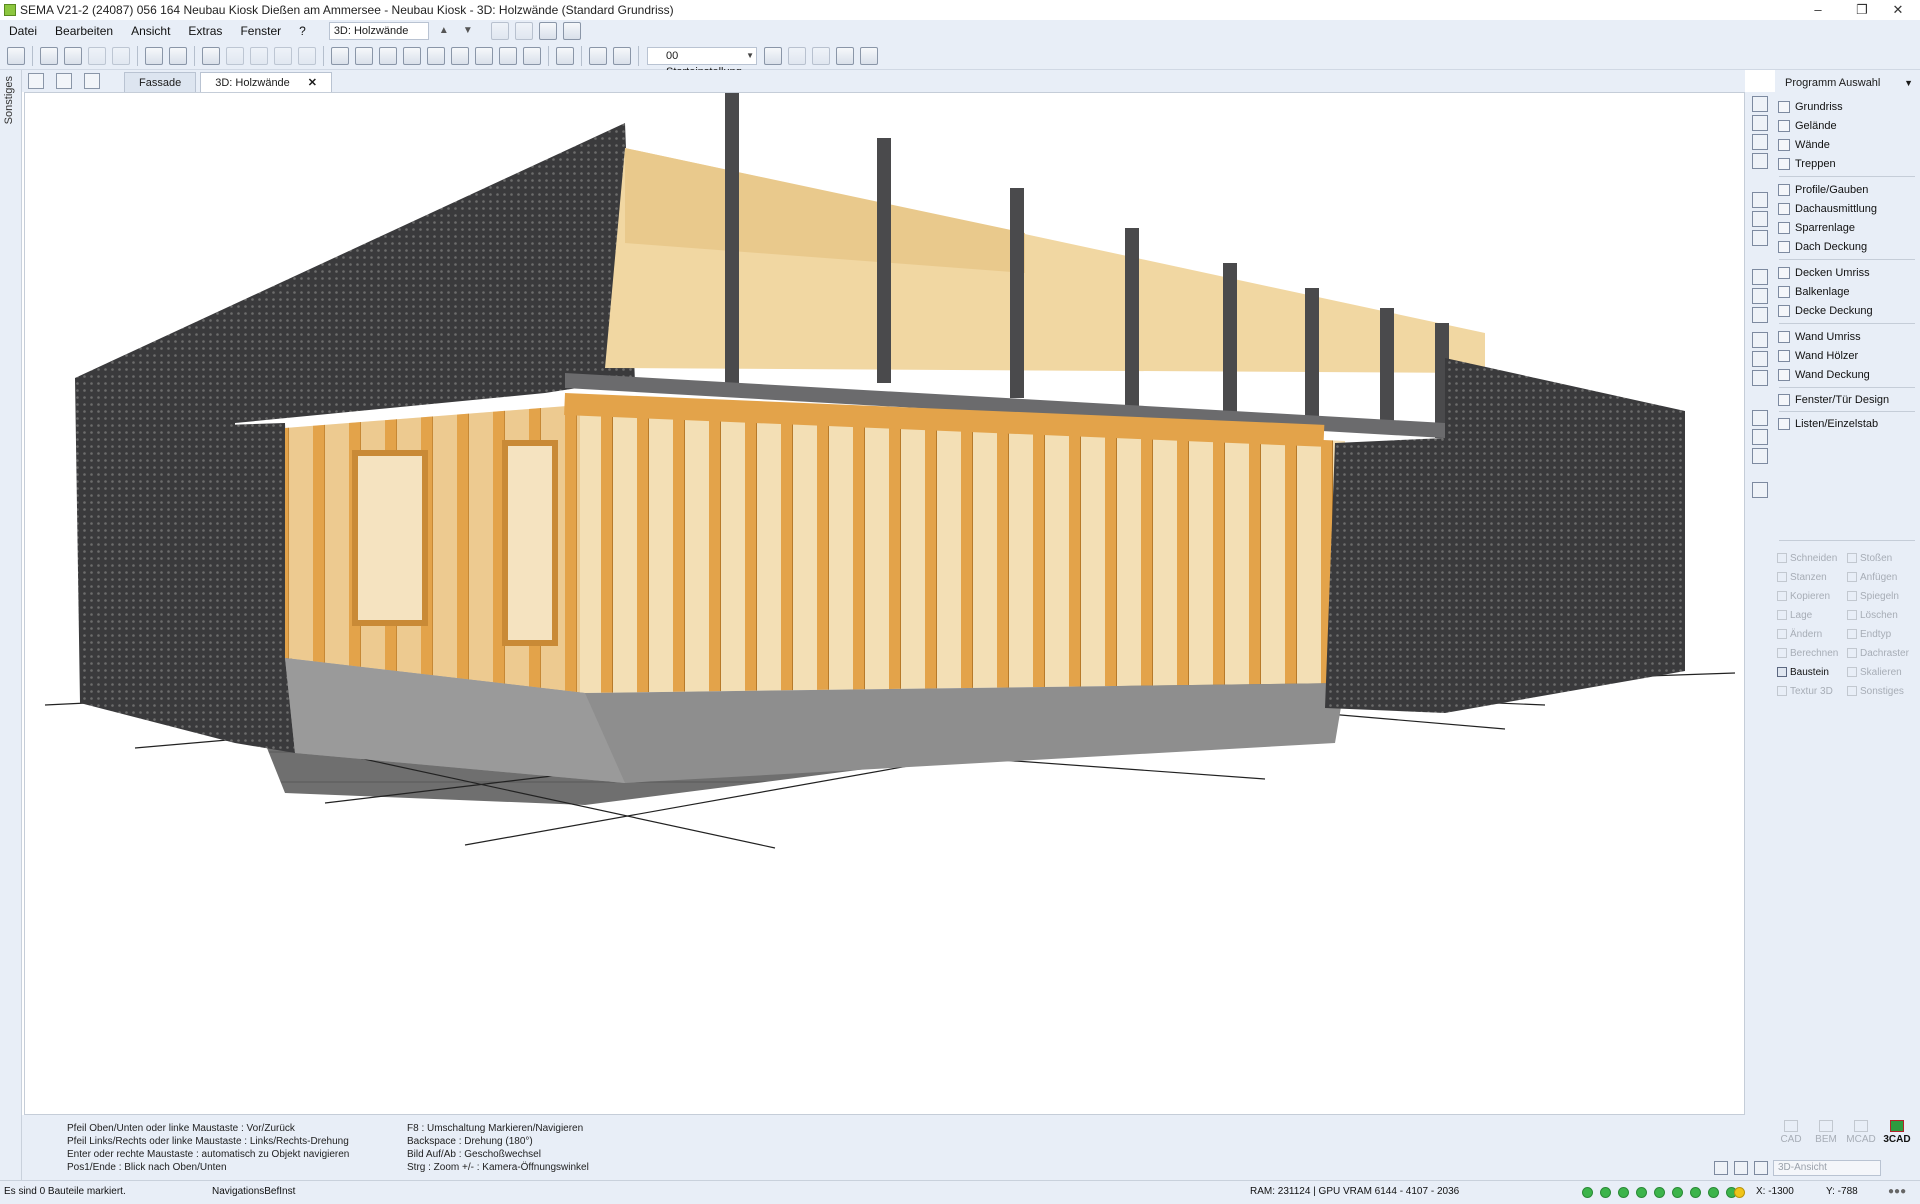 This screenshot has height=1204, width=1920. What do you see at coordinates (340, 55) in the screenshot?
I see `measure-icon` at bounding box center [340, 55].